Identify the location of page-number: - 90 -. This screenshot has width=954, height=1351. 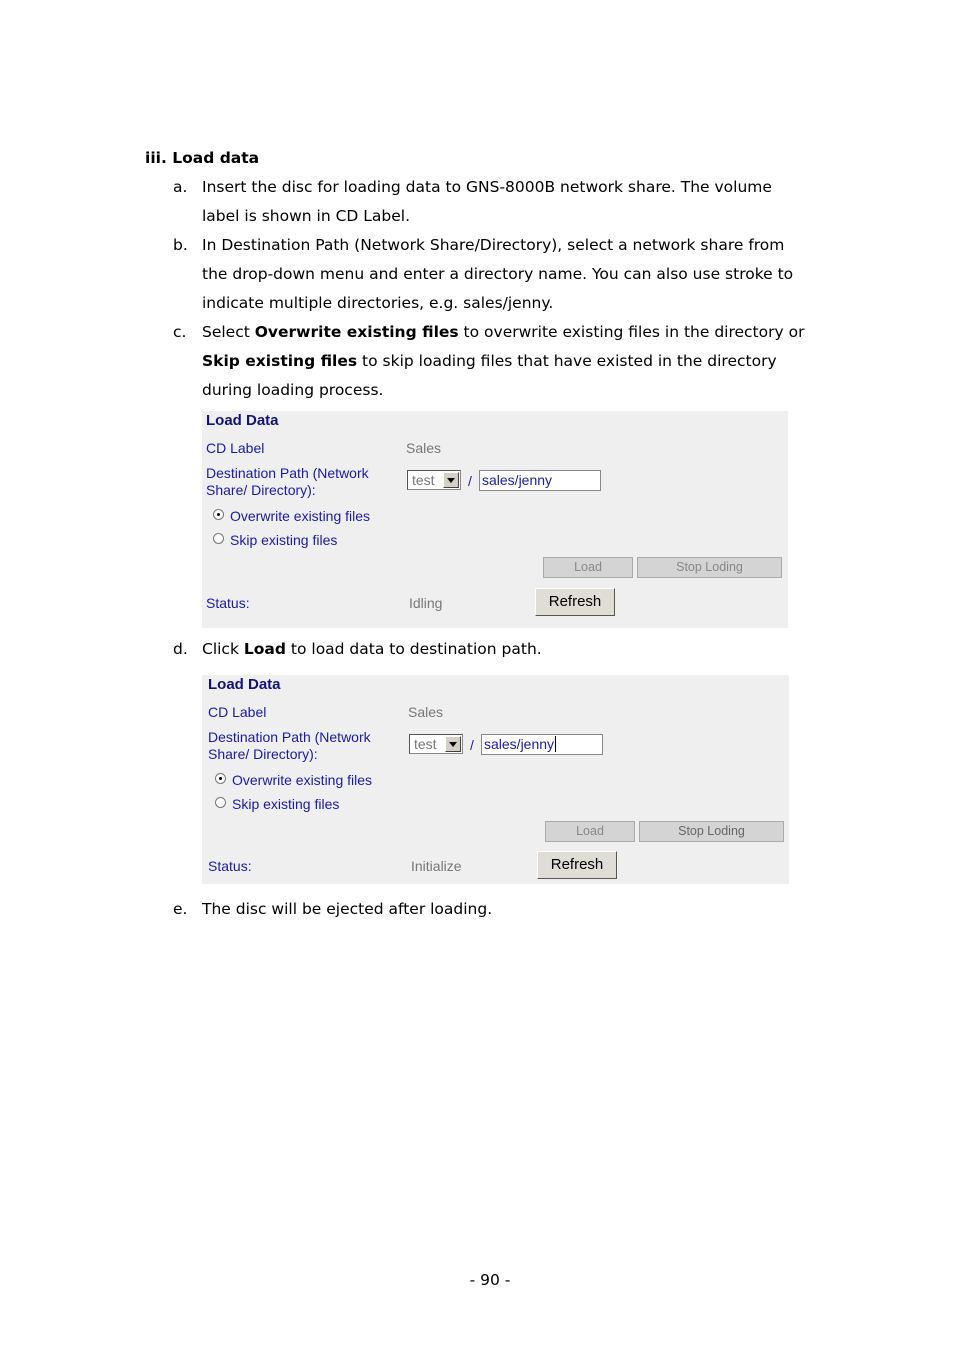
(490, 1280).